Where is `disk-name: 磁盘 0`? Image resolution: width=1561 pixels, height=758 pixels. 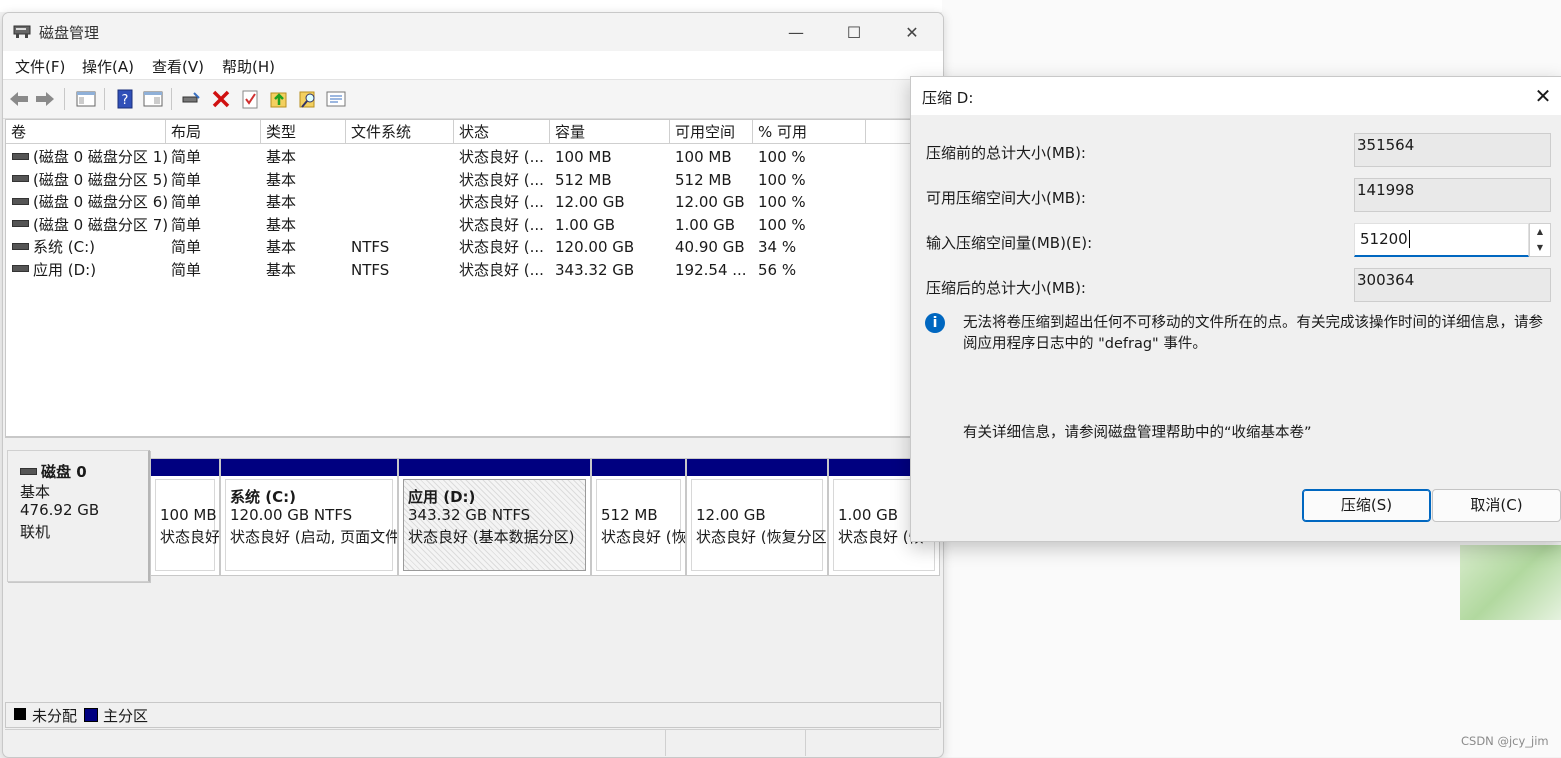 disk-name: 磁盘 0 is located at coordinates (53, 471).